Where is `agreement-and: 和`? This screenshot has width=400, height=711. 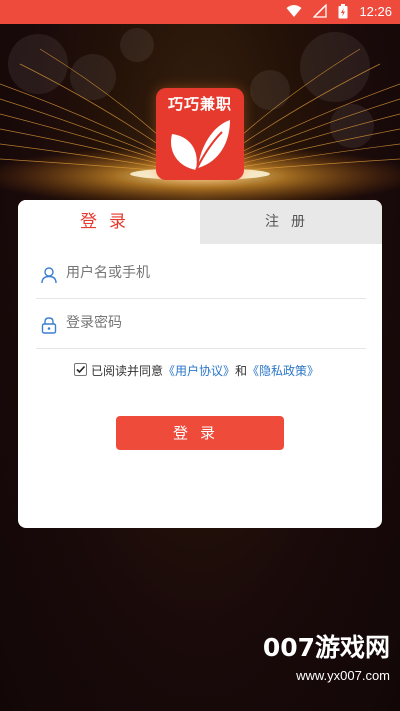
agreement-and: 和 is located at coordinates (241, 371).